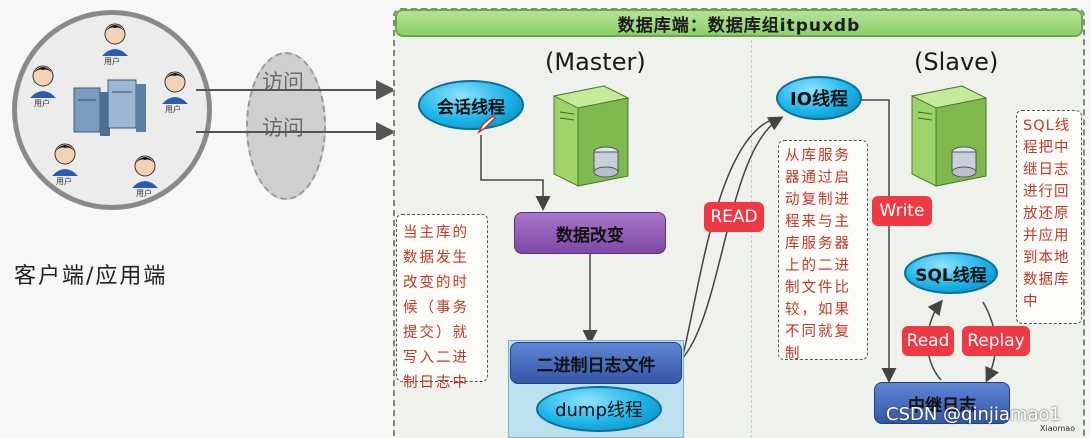  Describe the element at coordinates (296, 110) in the screenshot. I see `access-arrows` at that location.